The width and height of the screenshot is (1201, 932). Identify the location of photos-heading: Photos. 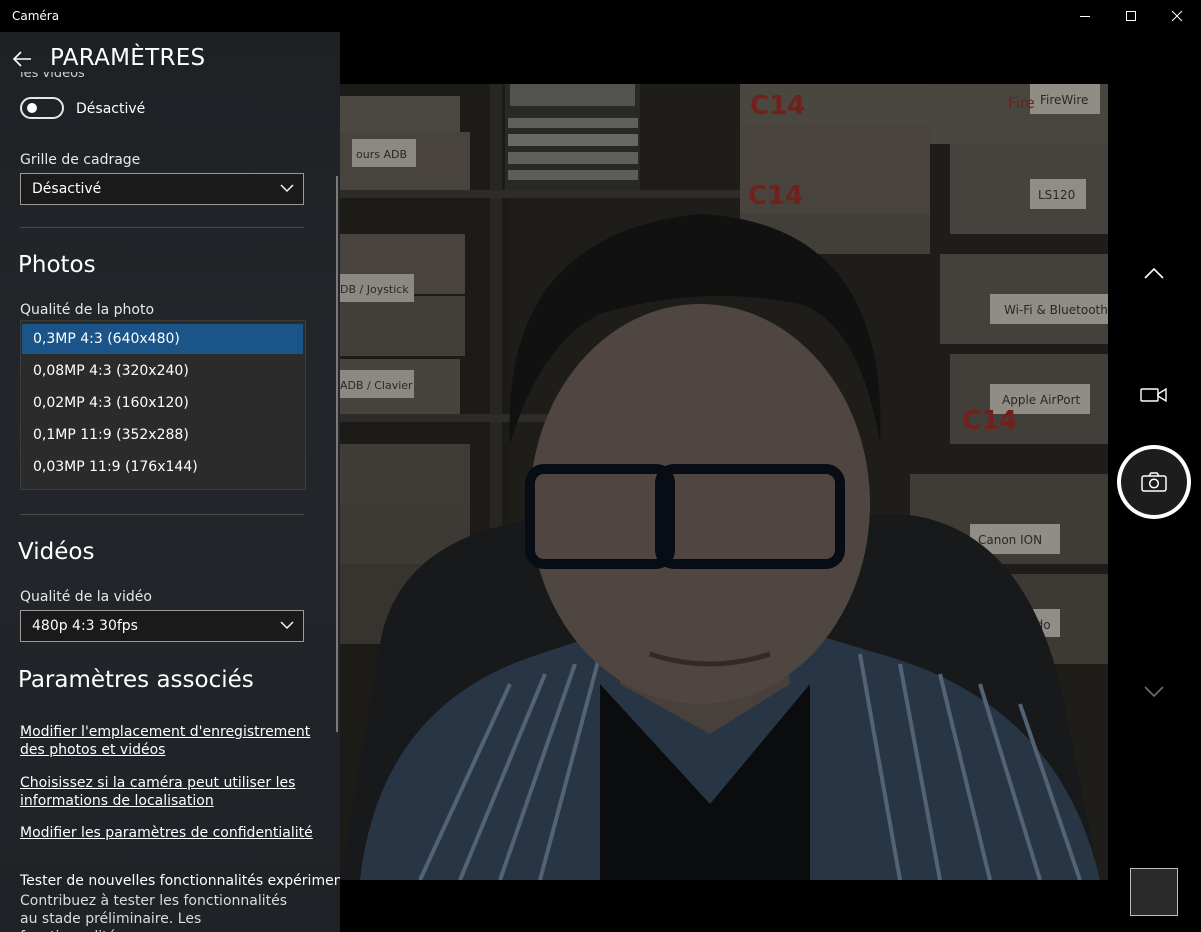
(57, 265).